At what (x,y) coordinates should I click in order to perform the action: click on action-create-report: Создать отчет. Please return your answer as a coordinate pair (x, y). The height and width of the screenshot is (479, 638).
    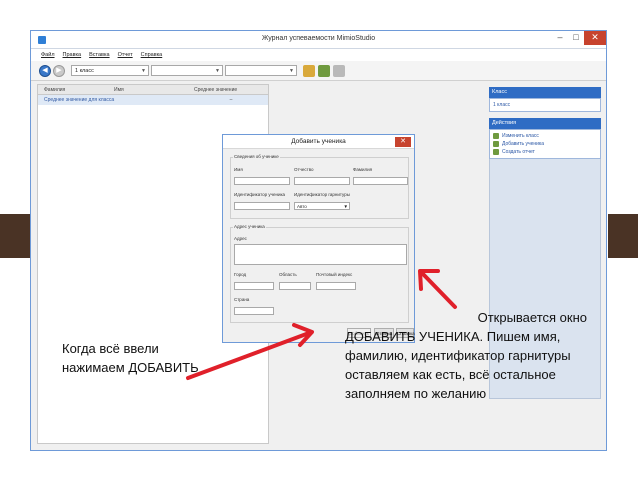
    Looking at the image, I should click on (545, 152).